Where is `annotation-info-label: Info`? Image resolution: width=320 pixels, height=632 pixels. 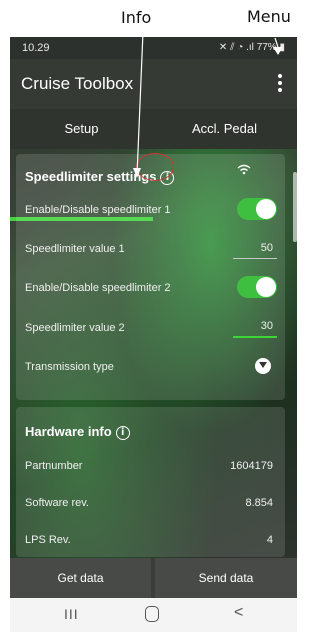 annotation-info-label: Info is located at coordinates (136, 17).